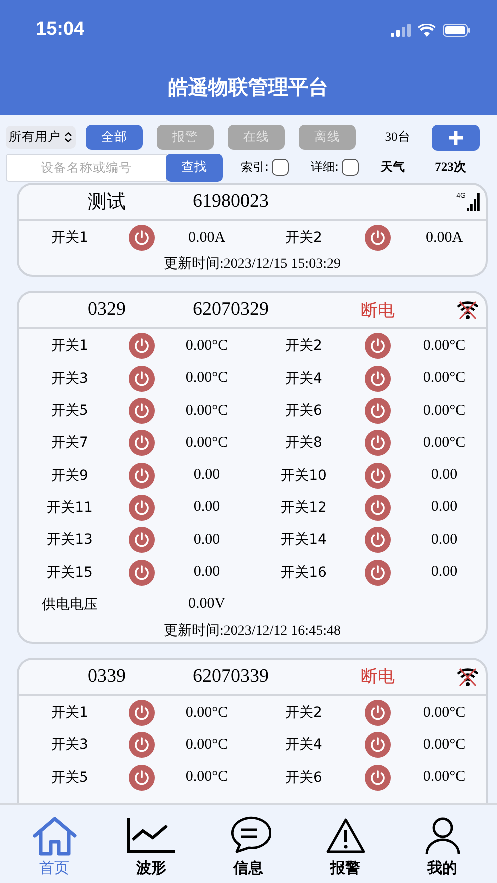  What do you see at coordinates (68, 137) in the screenshot?
I see `updown-icon` at bounding box center [68, 137].